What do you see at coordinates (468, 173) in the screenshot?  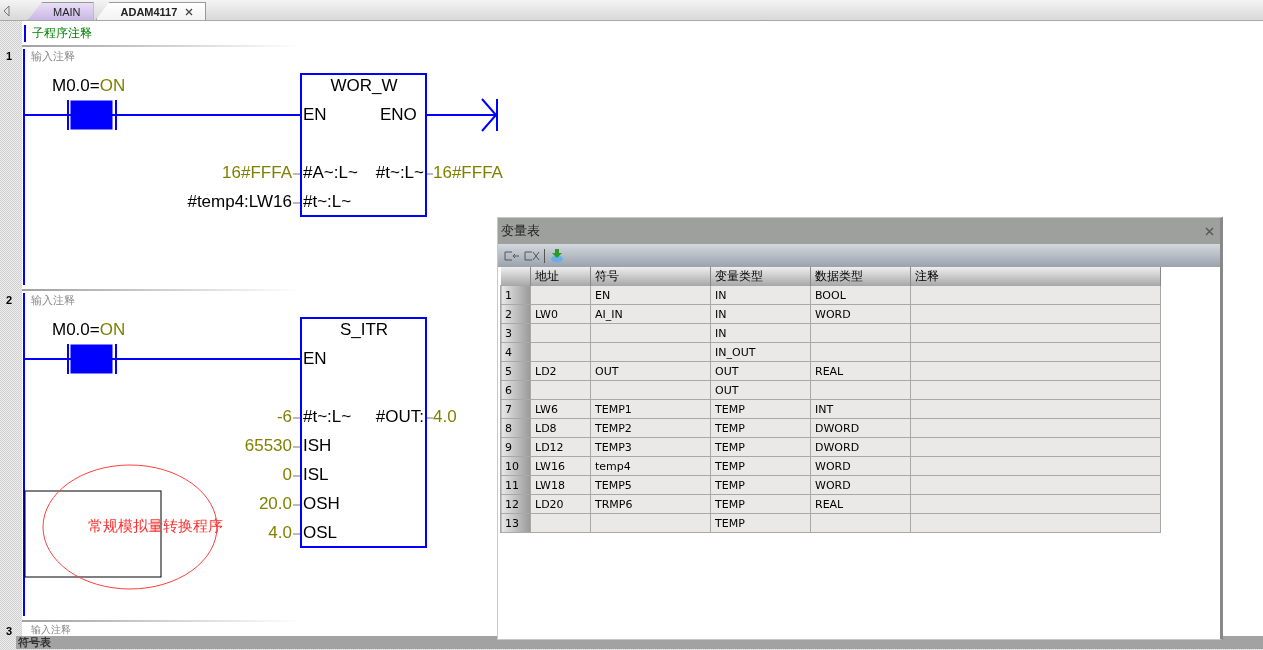 I see `output-value: 16#FFFA` at bounding box center [468, 173].